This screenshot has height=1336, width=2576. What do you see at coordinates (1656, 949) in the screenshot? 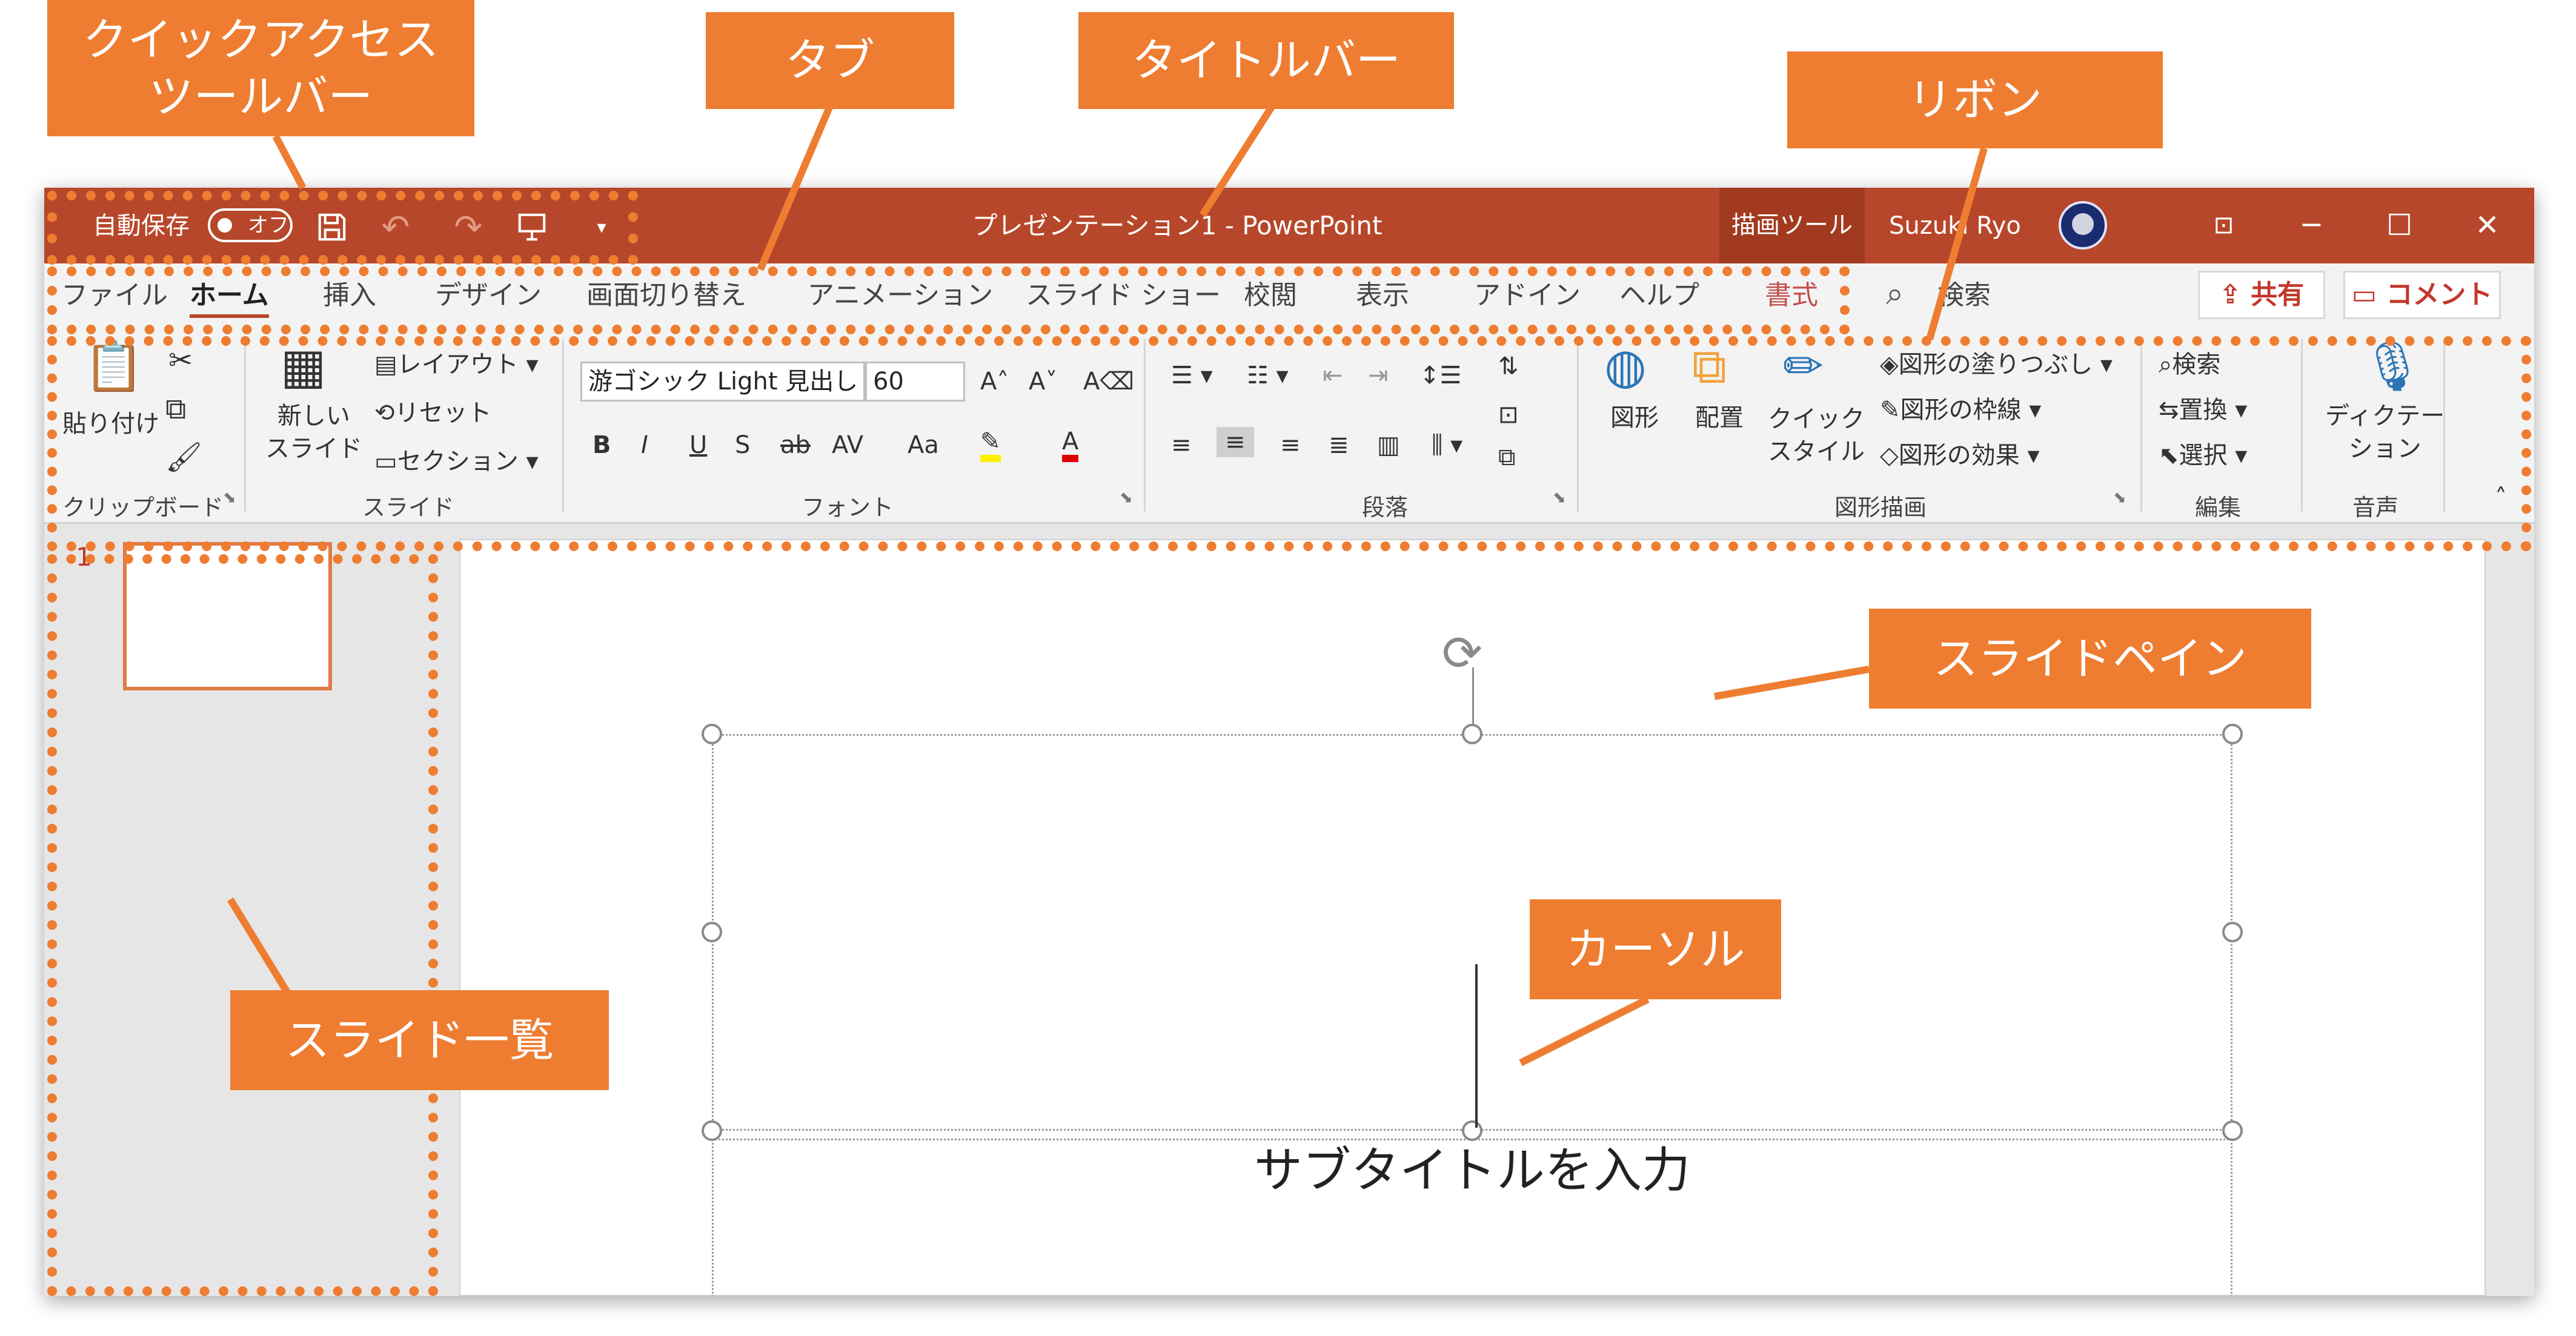
I see `callout-cursor: カーソル` at bounding box center [1656, 949].